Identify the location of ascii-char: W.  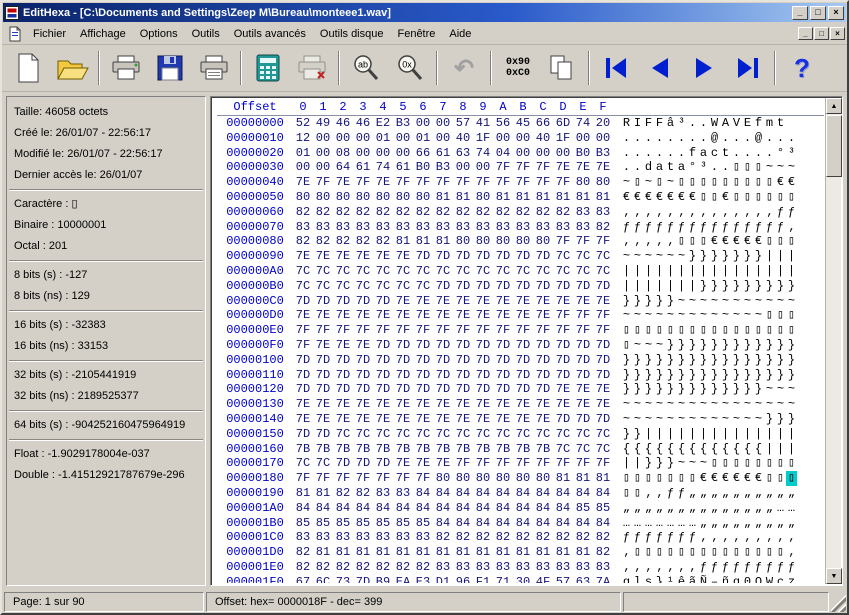
(769, 579).